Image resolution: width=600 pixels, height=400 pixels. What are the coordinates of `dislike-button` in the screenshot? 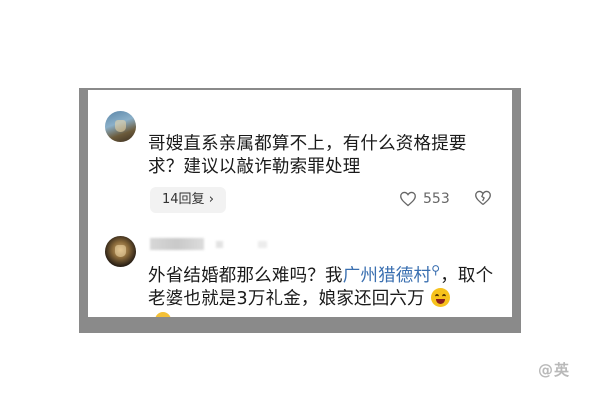 It's located at (483, 200).